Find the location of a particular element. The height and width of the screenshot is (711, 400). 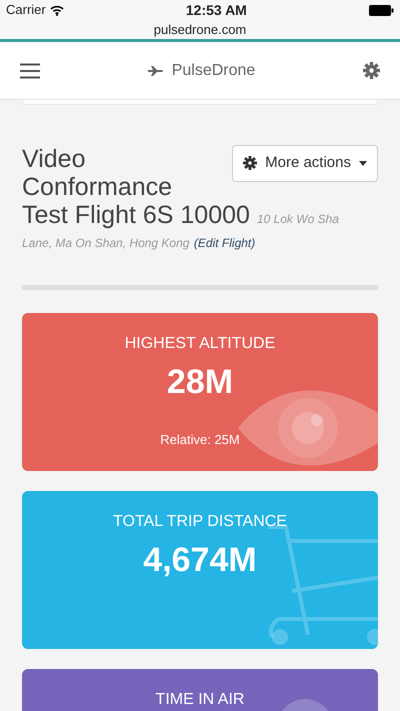

caret-icon is located at coordinates (363, 163).